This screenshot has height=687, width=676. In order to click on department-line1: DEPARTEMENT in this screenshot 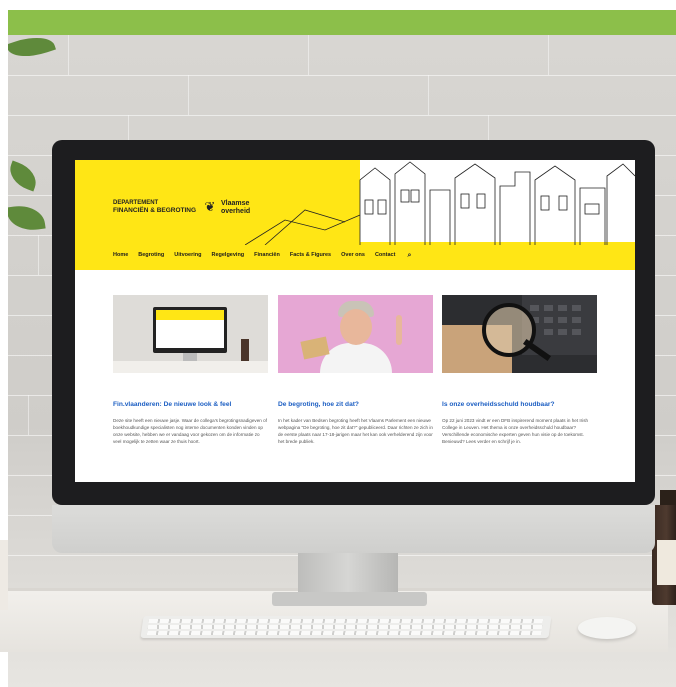, I will do `click(136, 203)`.